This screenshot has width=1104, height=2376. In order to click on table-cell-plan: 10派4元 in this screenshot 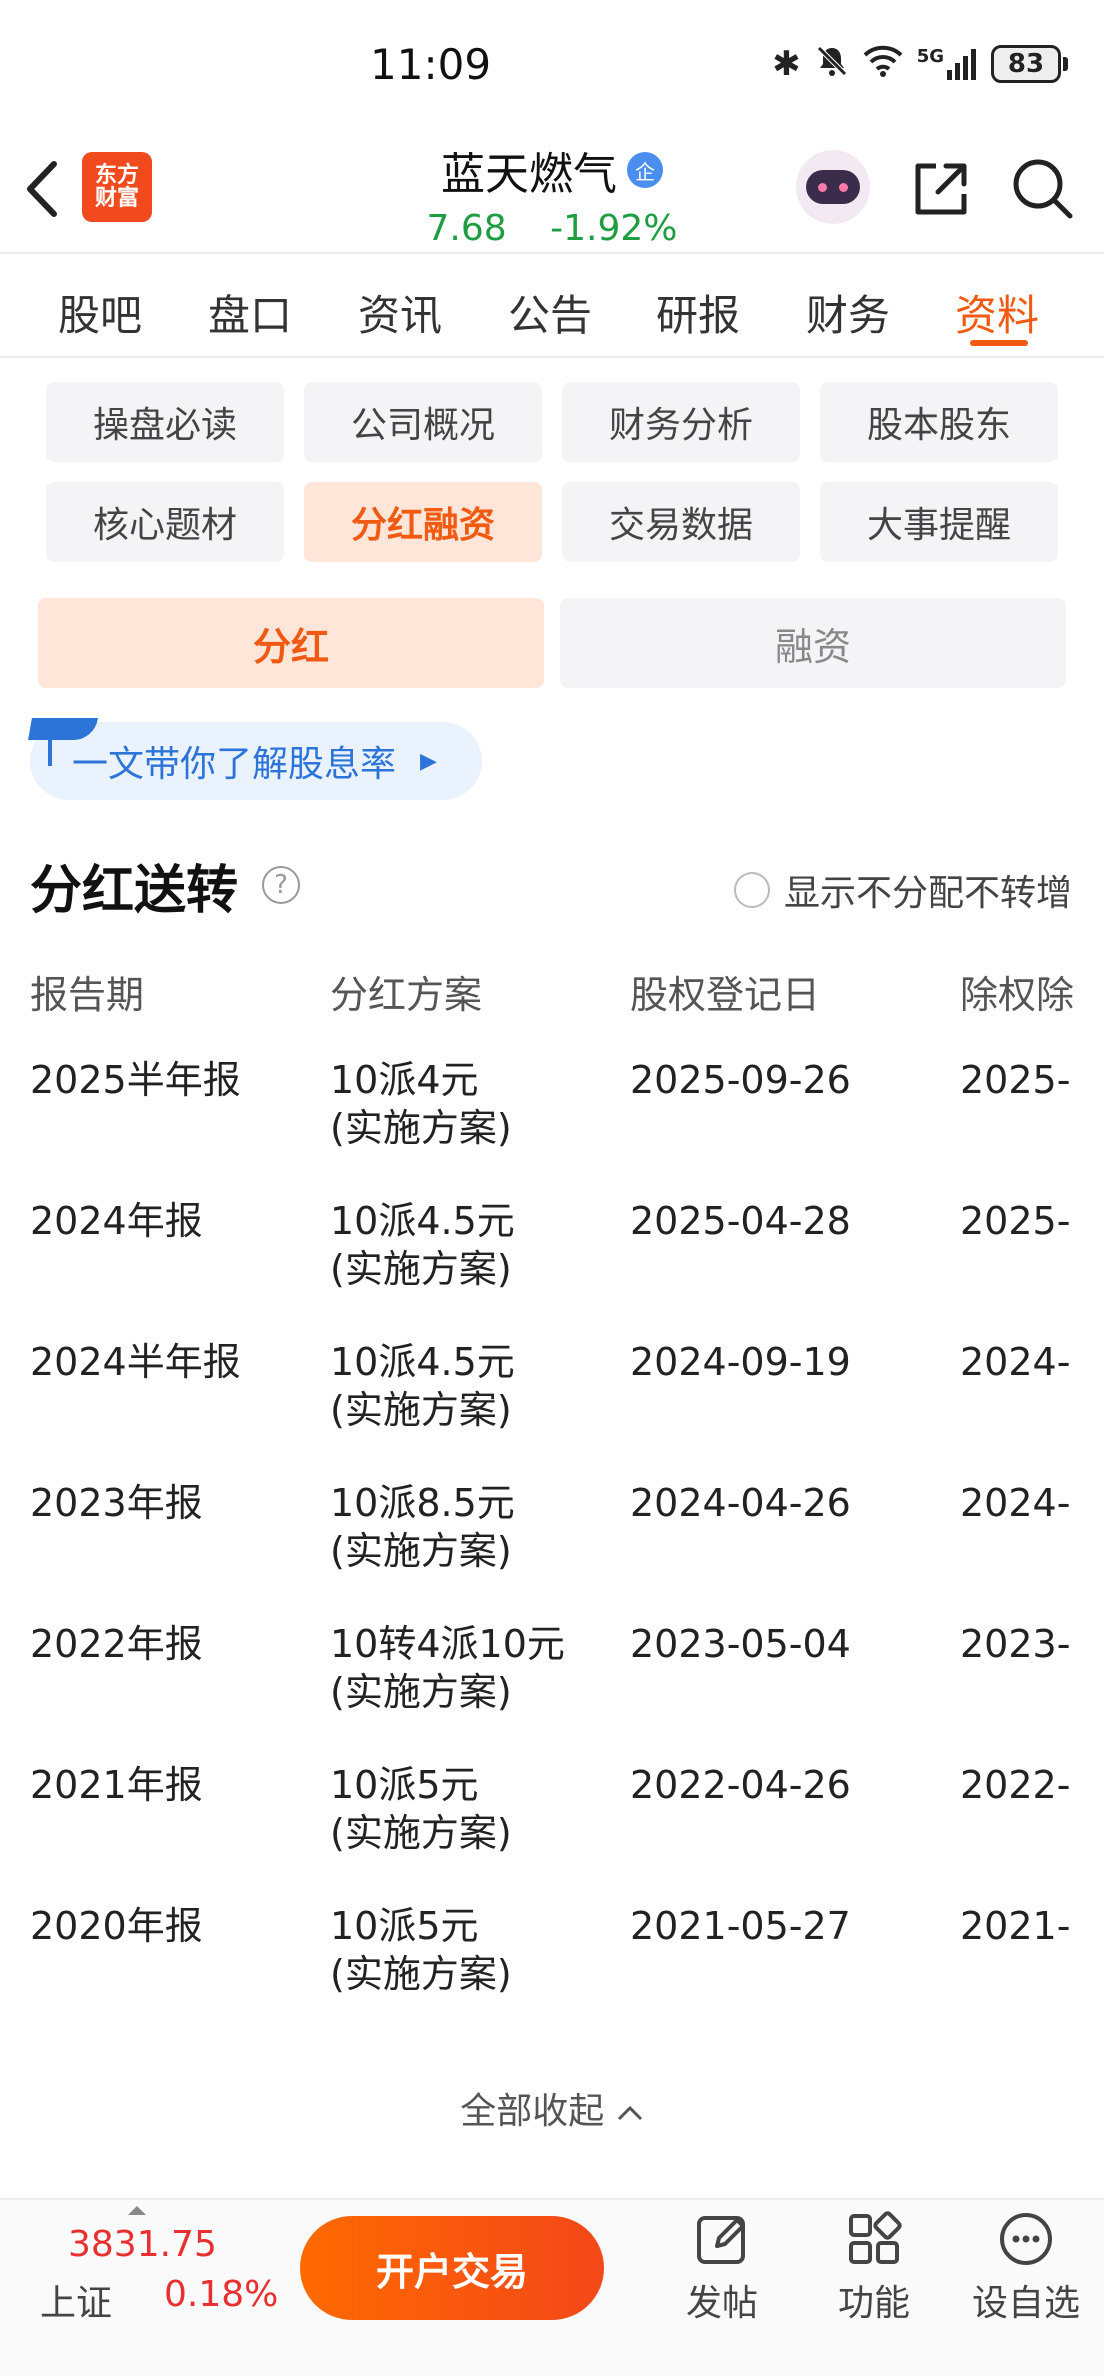, I will do `click(404, 1080)`.